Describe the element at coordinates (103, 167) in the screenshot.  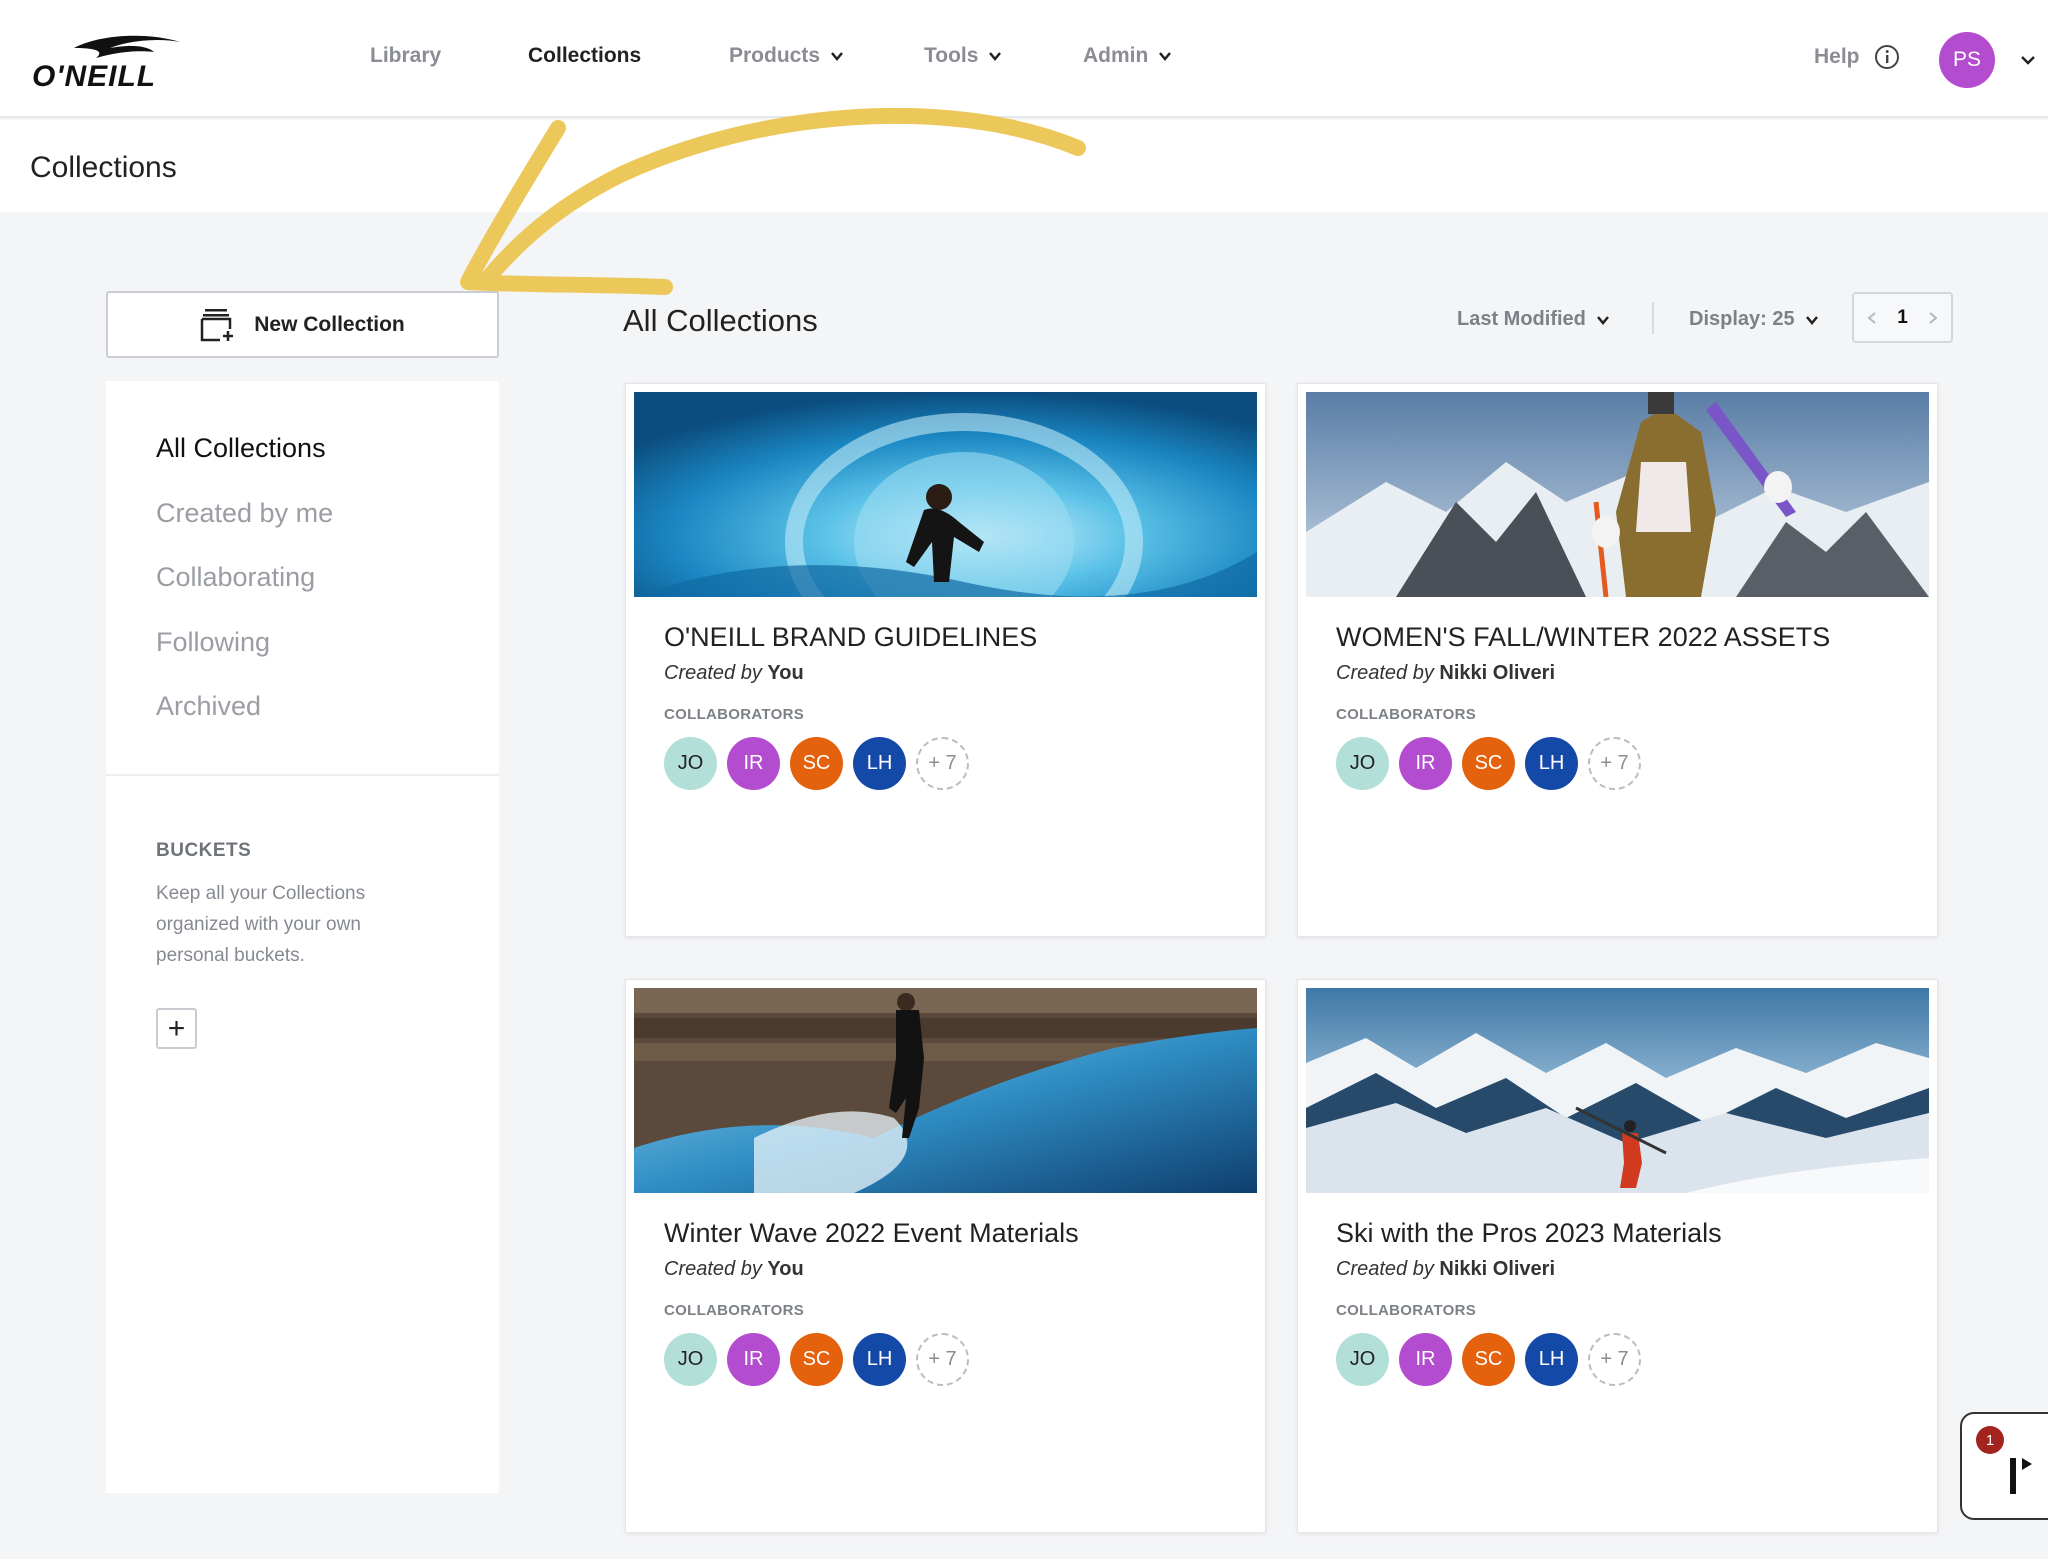
I see `page-title: Collections` at that location.